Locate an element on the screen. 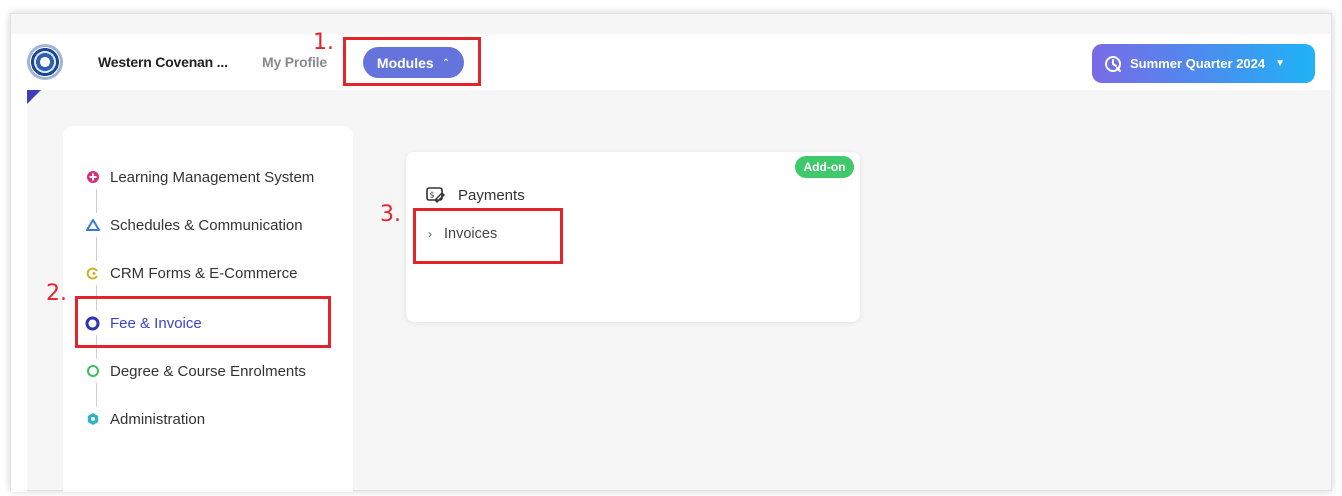 The image size is (1342, 496). payments-section-title: Payments is located at coordinates (491, 195).